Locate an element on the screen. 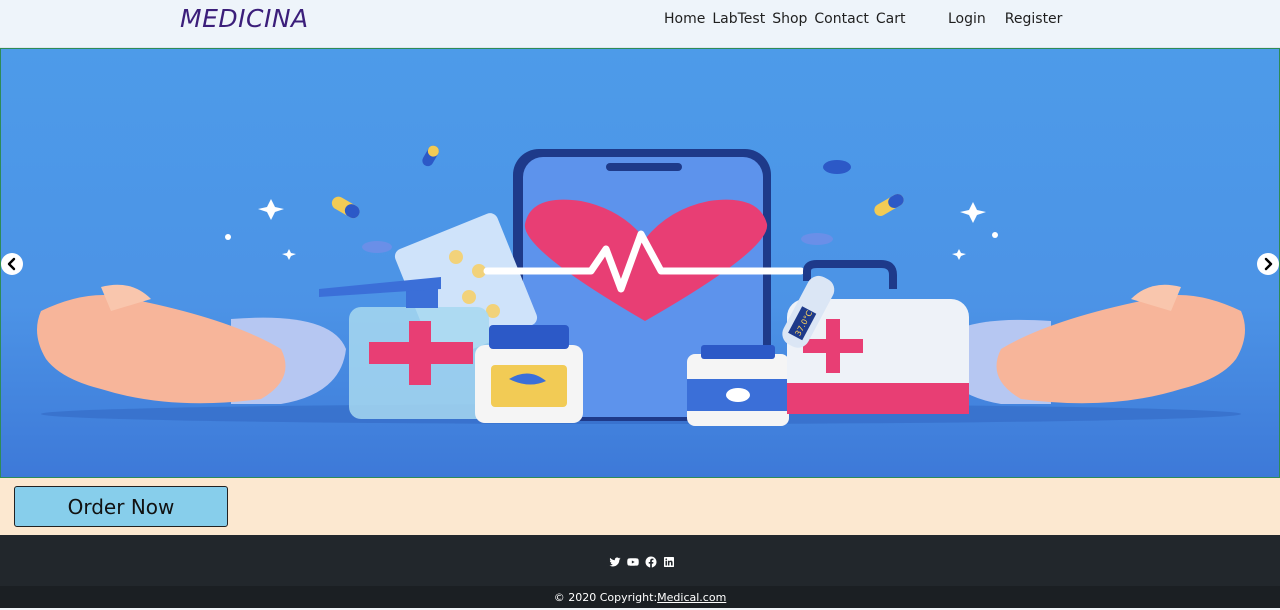 The height and width of the screenshot is (610, 1280). nav-link-contact: Contact is located at coordinates (841, 19).